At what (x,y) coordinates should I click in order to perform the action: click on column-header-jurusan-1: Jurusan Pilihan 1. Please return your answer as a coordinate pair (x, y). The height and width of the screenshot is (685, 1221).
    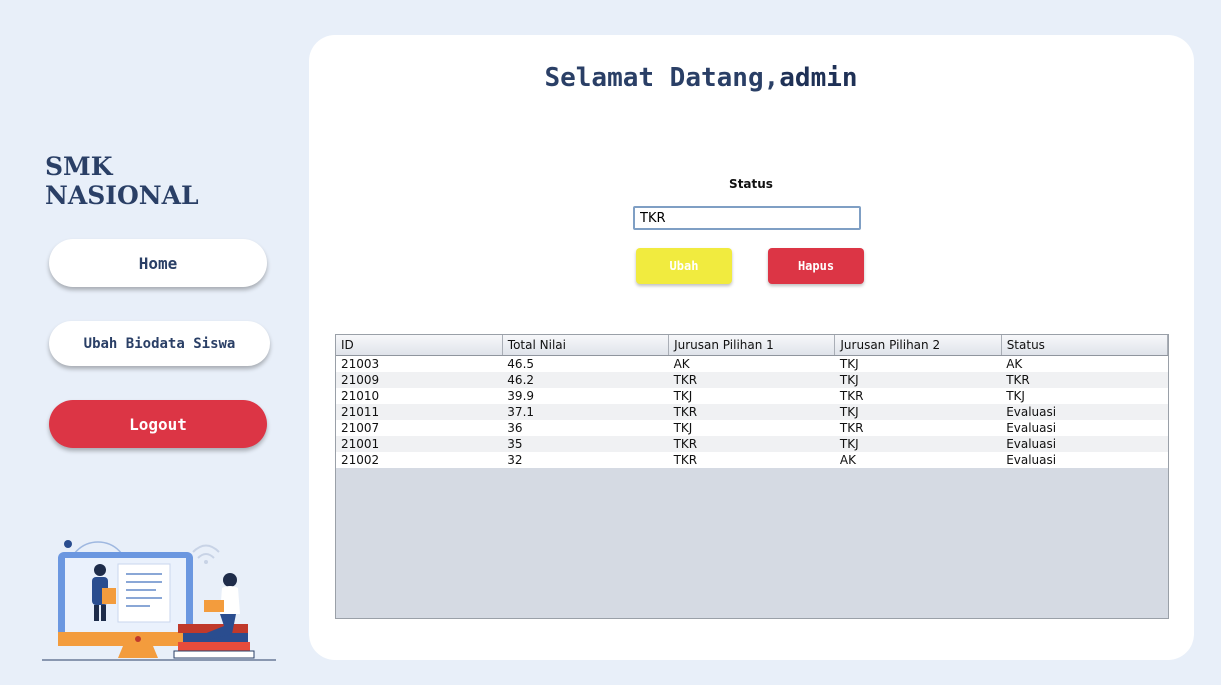
    Looking at the image, I should click on (752, 345).